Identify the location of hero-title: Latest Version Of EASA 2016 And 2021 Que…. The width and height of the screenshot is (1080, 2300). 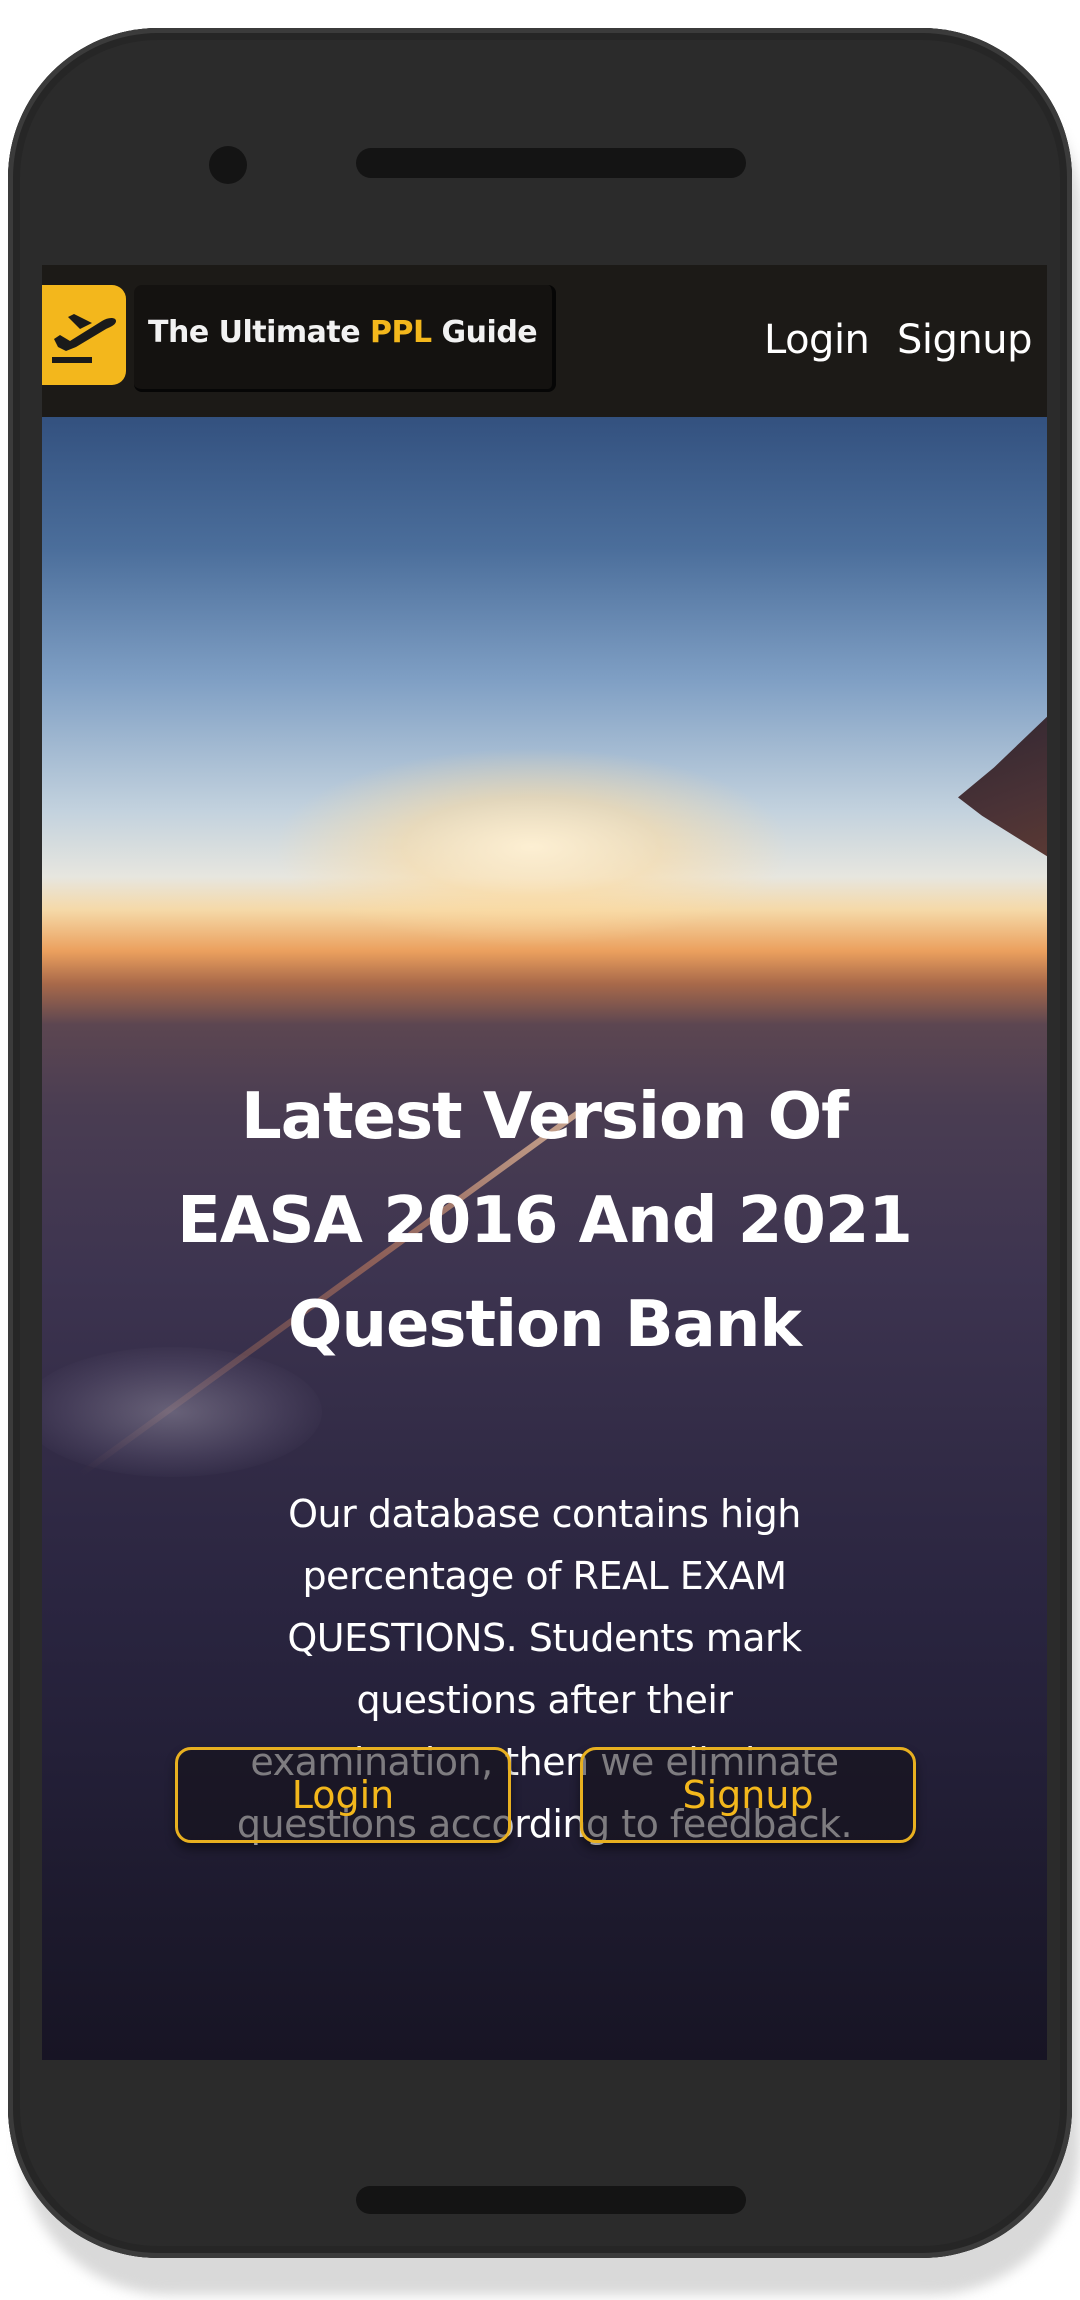
(545, 1221).